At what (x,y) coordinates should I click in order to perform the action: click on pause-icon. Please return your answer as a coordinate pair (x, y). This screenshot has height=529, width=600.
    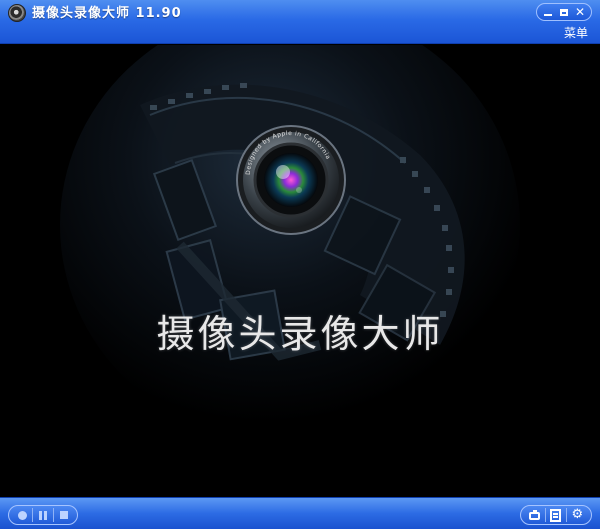
    Looking at the image, I should click on (42, 515).